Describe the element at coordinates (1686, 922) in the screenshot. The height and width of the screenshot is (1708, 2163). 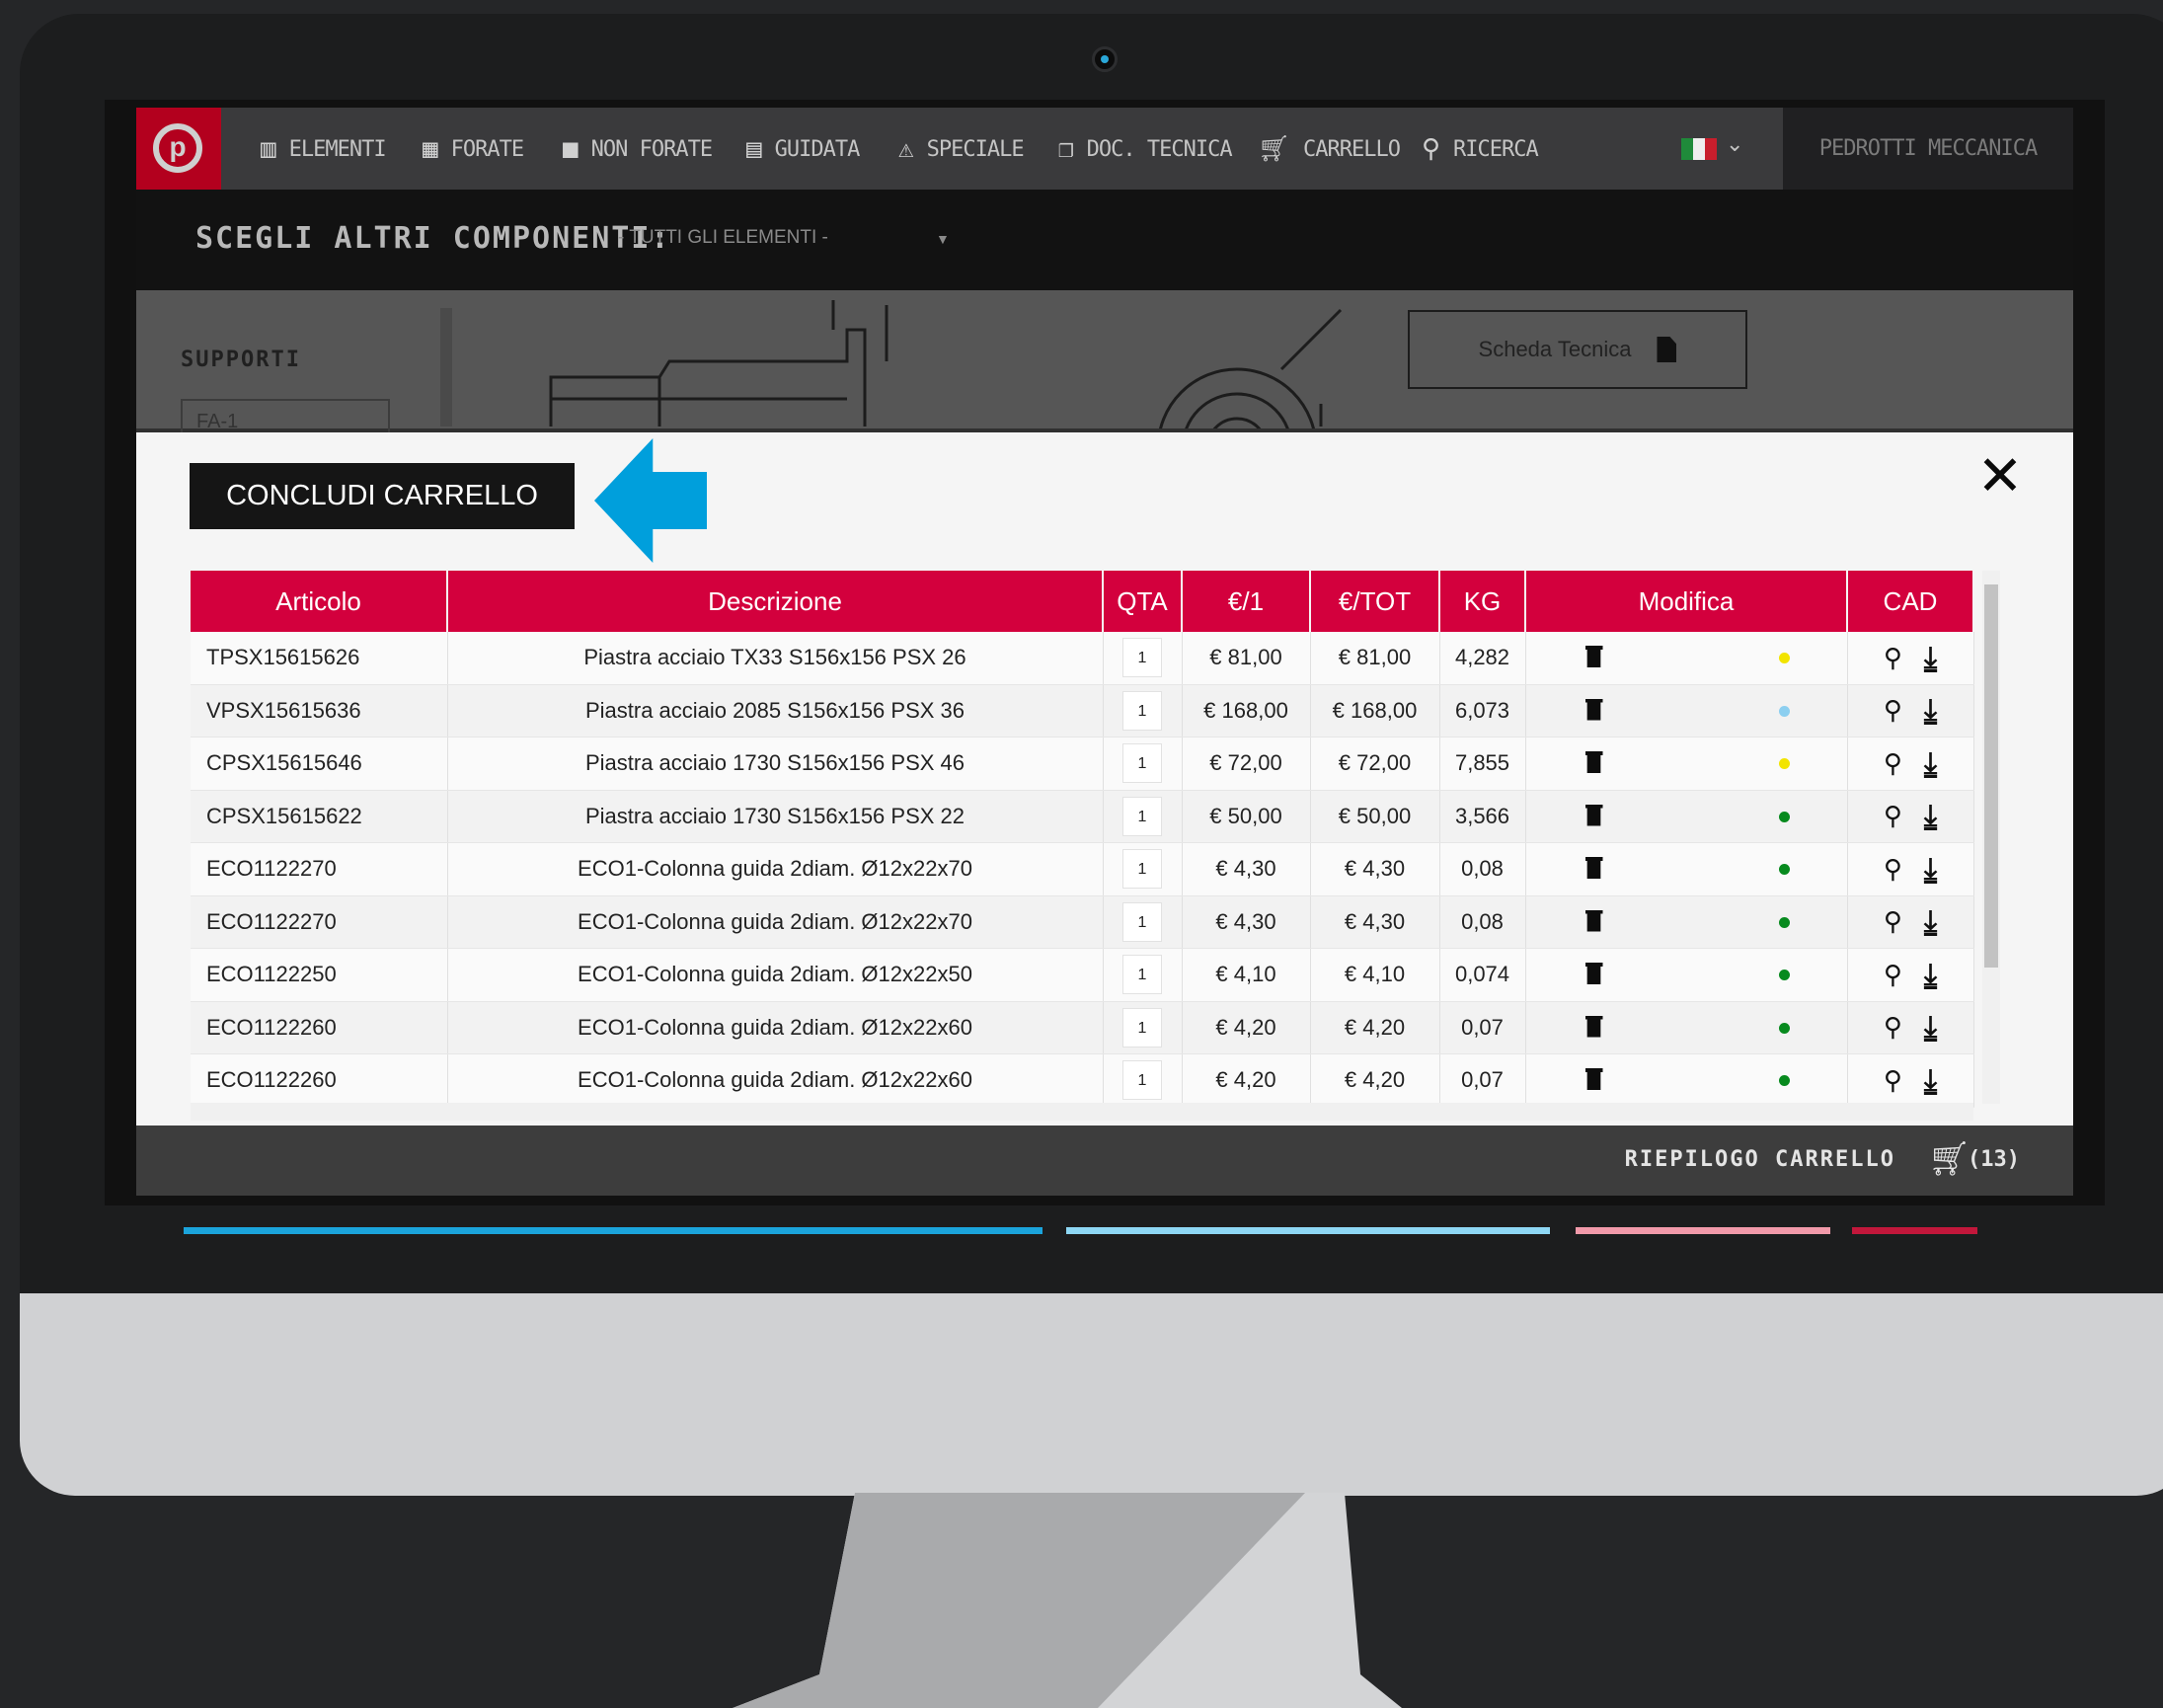
I see `cell-modifica` at that location.